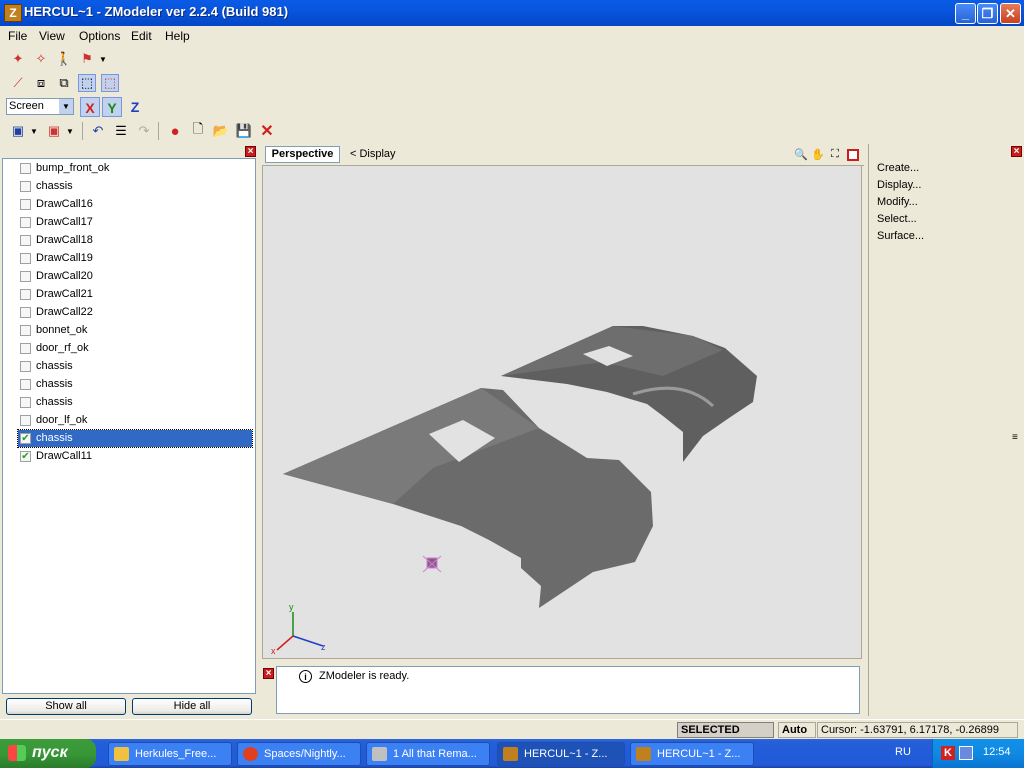 This screenshot has width=1024, height=768. What do you see at coordinates (966, 753) in the screenshot?
I see `network-icon` at bounding box center [966, 753].